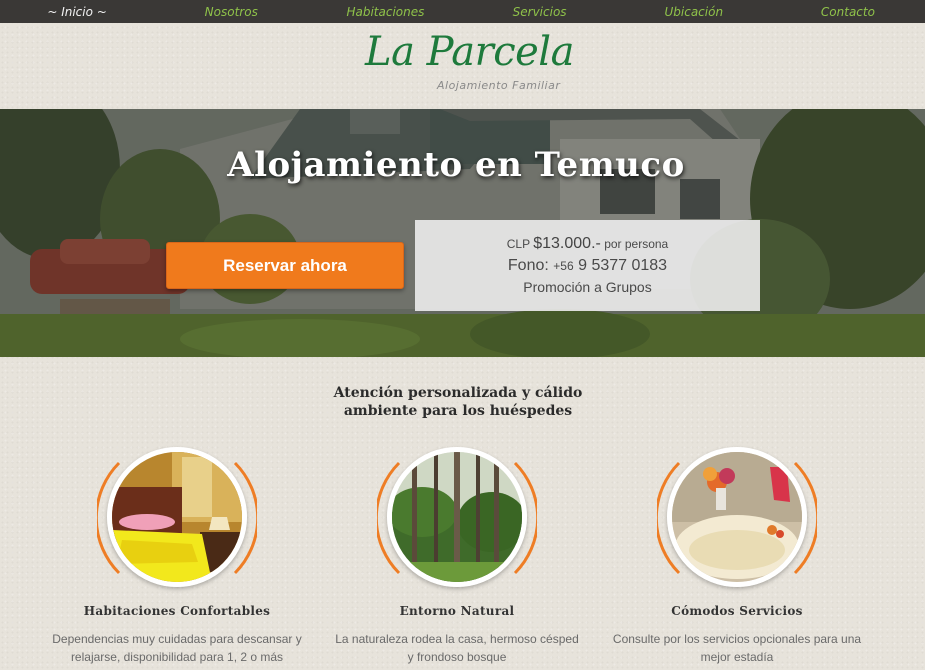 The width and height of the screenshot is (925, 670). What do you see at coordinates (177, 517) in the screenshot?
I see `room-photo` at bounding box center [177, 517].